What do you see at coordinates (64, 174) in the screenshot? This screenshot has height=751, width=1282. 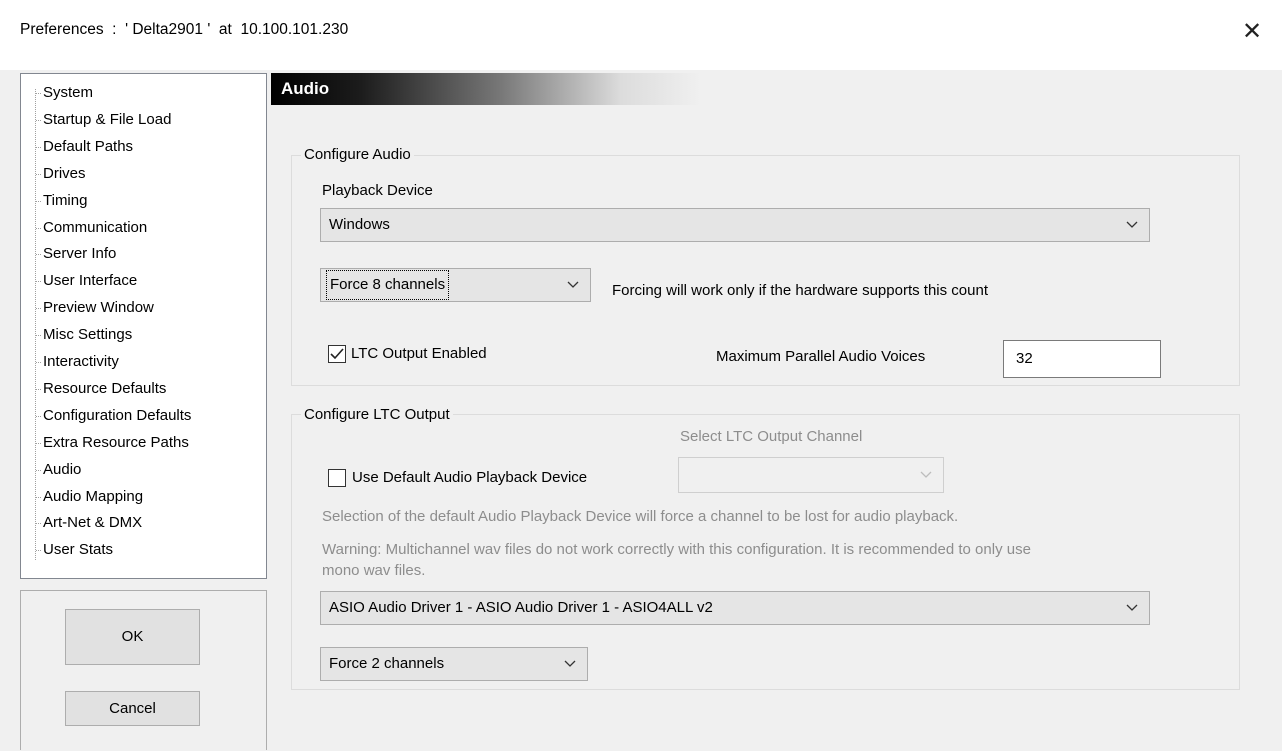 I see `tree-item: Drives` at bounding box center [64, 174].